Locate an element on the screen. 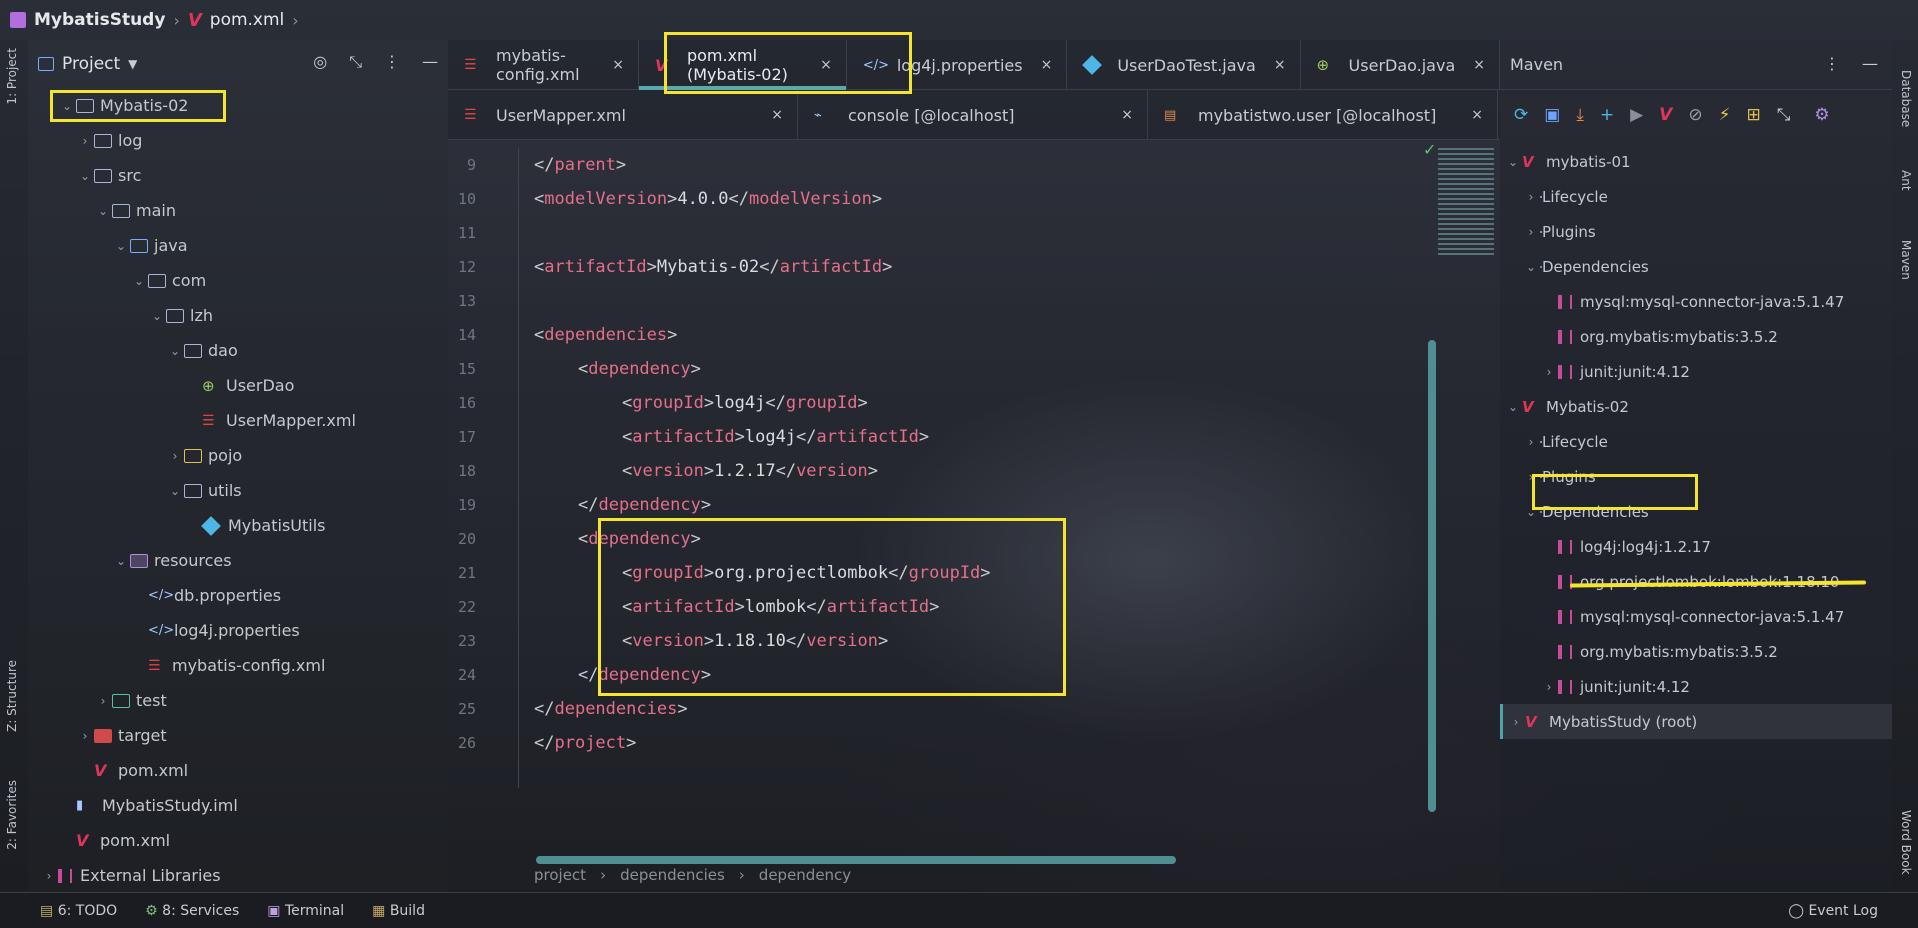  chevron-down-icon: ▼ is located at coordinates (132, 64).